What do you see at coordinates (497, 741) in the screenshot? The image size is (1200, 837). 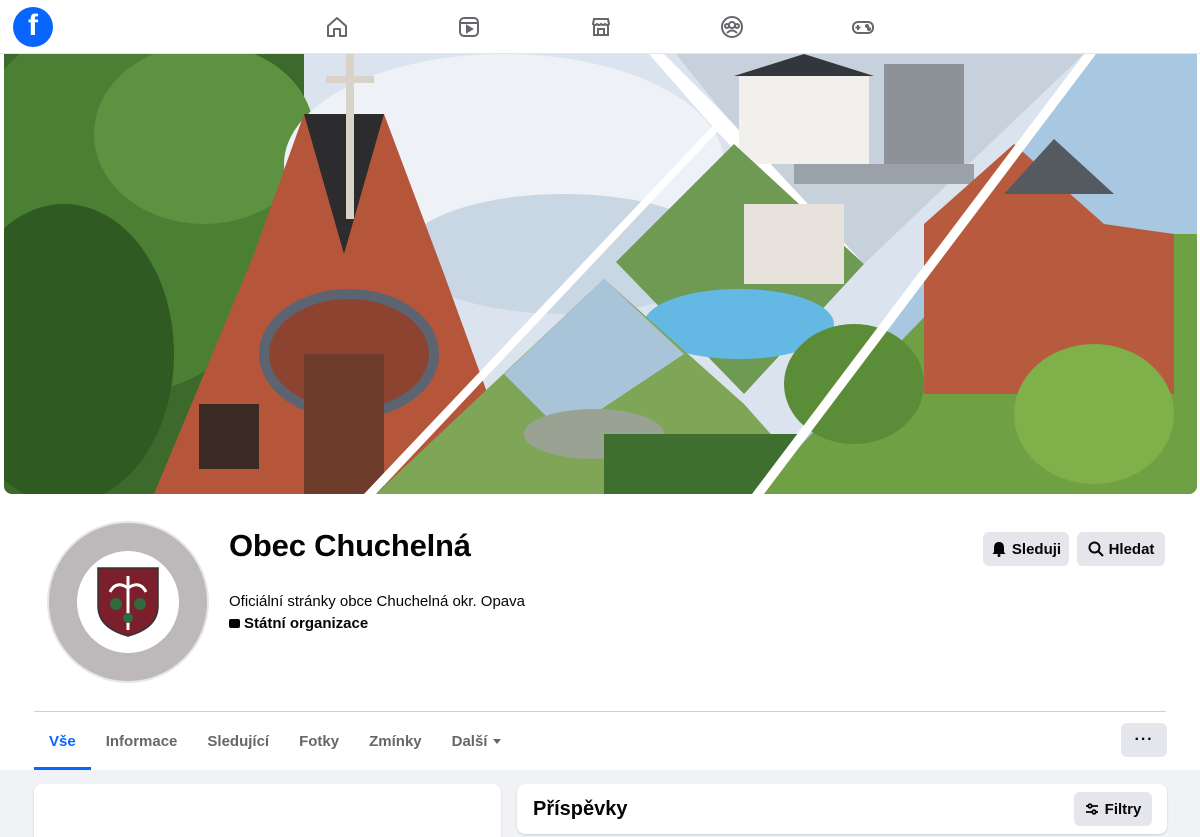 I see `caret-down-icon` at bounding box center [497, 741].